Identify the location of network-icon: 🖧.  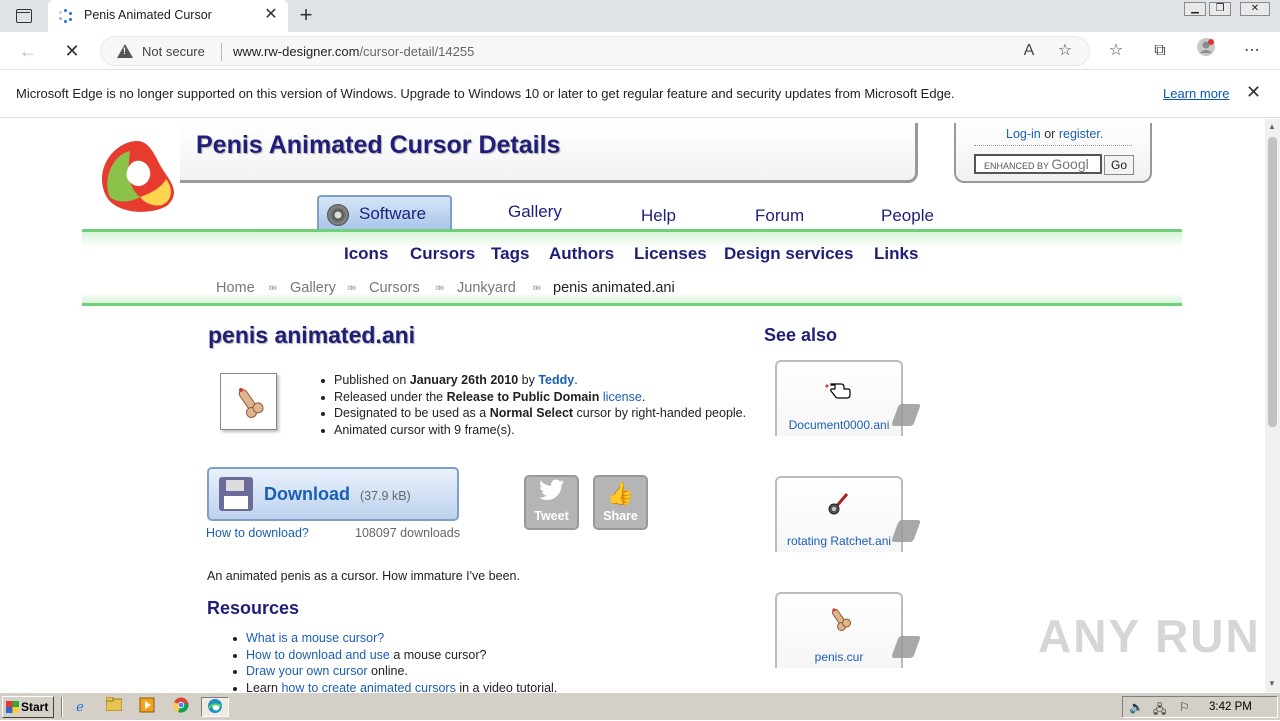
(1159, 710).